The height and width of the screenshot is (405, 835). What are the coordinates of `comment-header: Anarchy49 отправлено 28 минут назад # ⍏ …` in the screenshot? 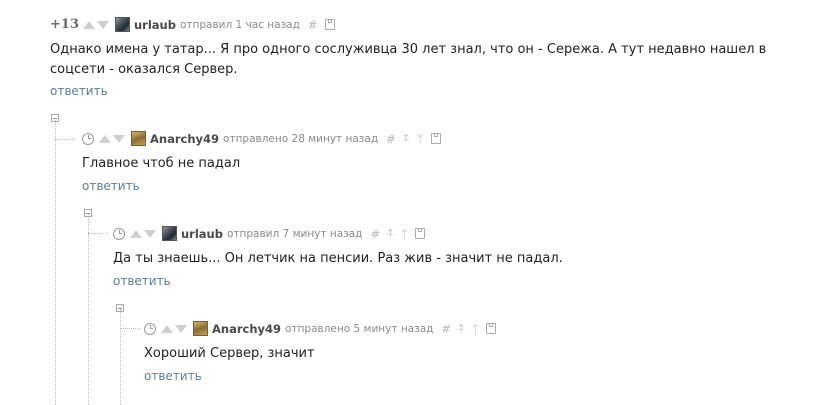 It's located at (261, 138).